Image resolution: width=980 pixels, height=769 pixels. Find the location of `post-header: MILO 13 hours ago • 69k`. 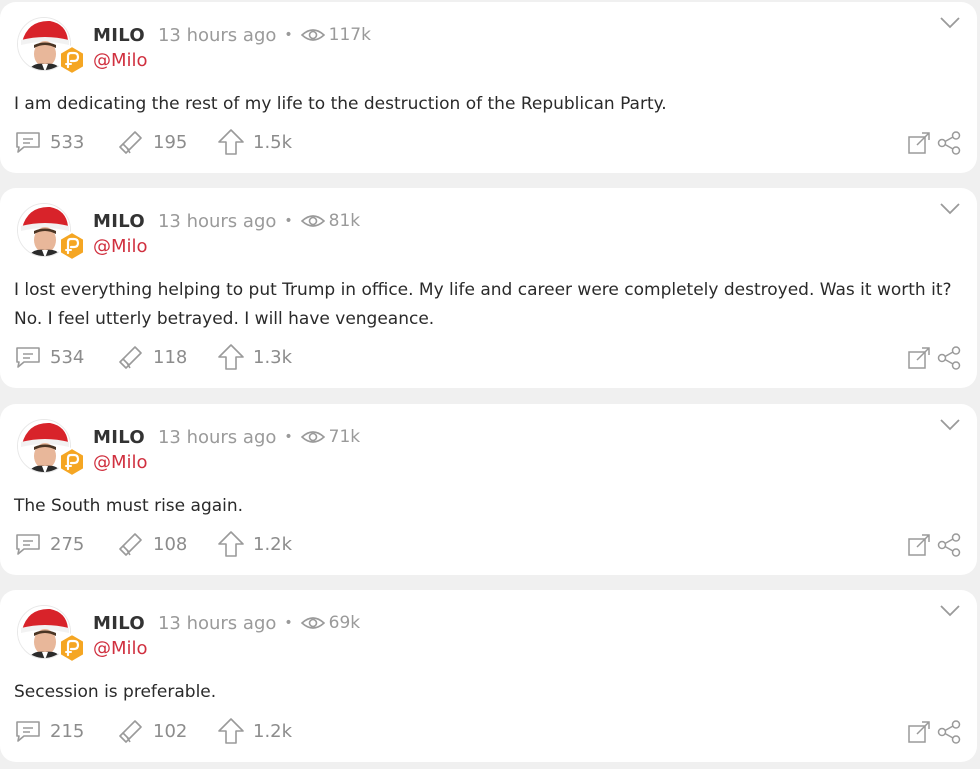

post-header: MILO 13 hours ago • 69k is located at coordinates (226, 623).